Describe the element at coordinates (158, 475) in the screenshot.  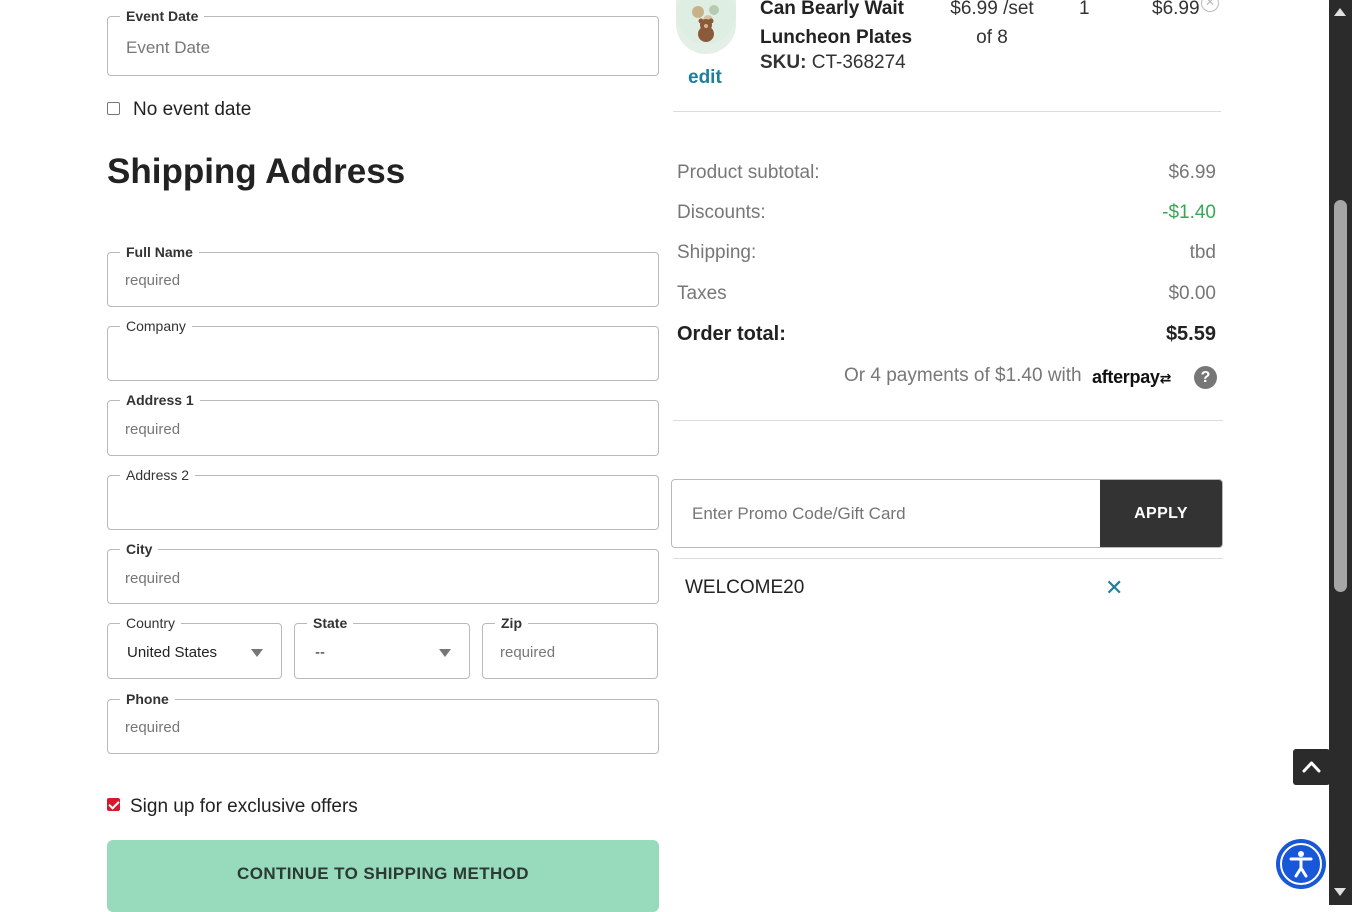
I see `address2-legend: Address 2` at that location.